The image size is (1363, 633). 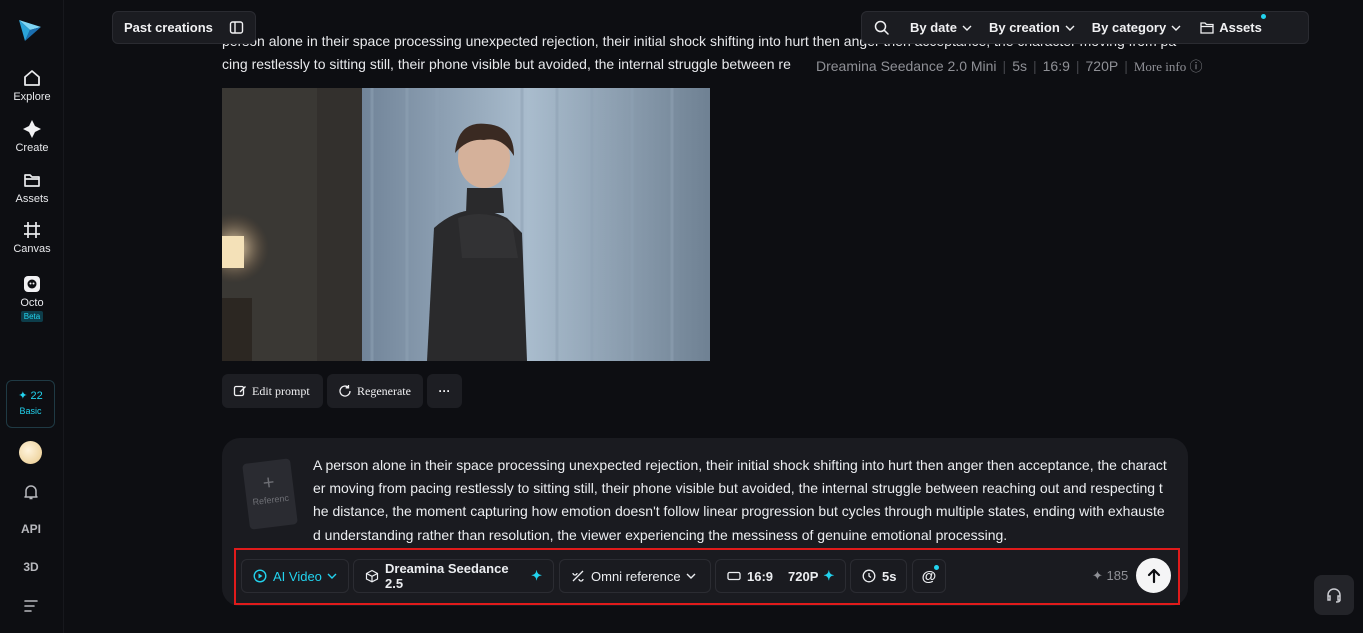 What do you see at coordinates (270, 494) in the screenshot?
I see `reference-upload-card: + Referenc` at bounding box center [270, 494].